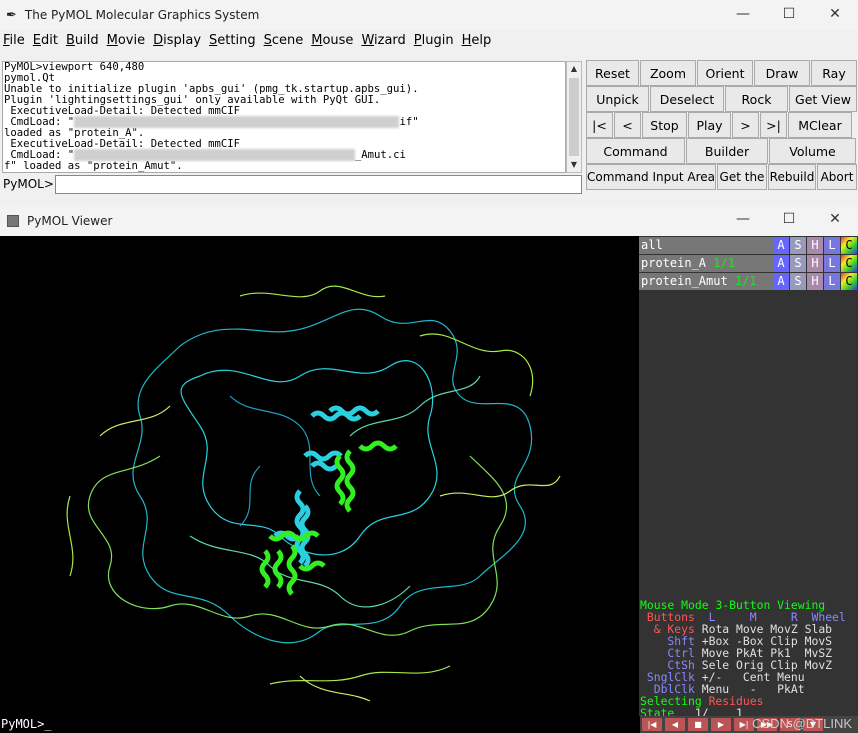 The image size is (858, 733). I want to click on menu-movie: Movie, so click(126, 40).